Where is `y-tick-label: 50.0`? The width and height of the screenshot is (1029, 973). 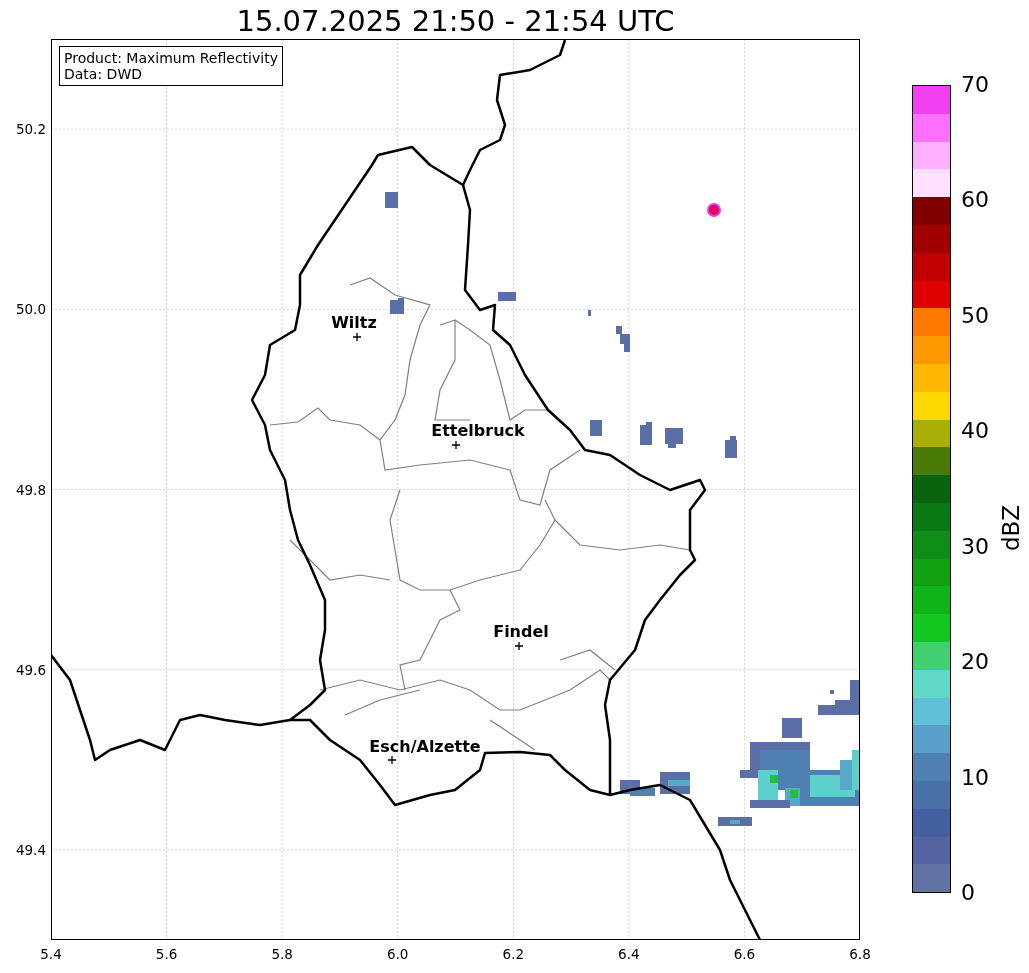 y-tick-label: 50.0 is located at coordinates (30, 309).